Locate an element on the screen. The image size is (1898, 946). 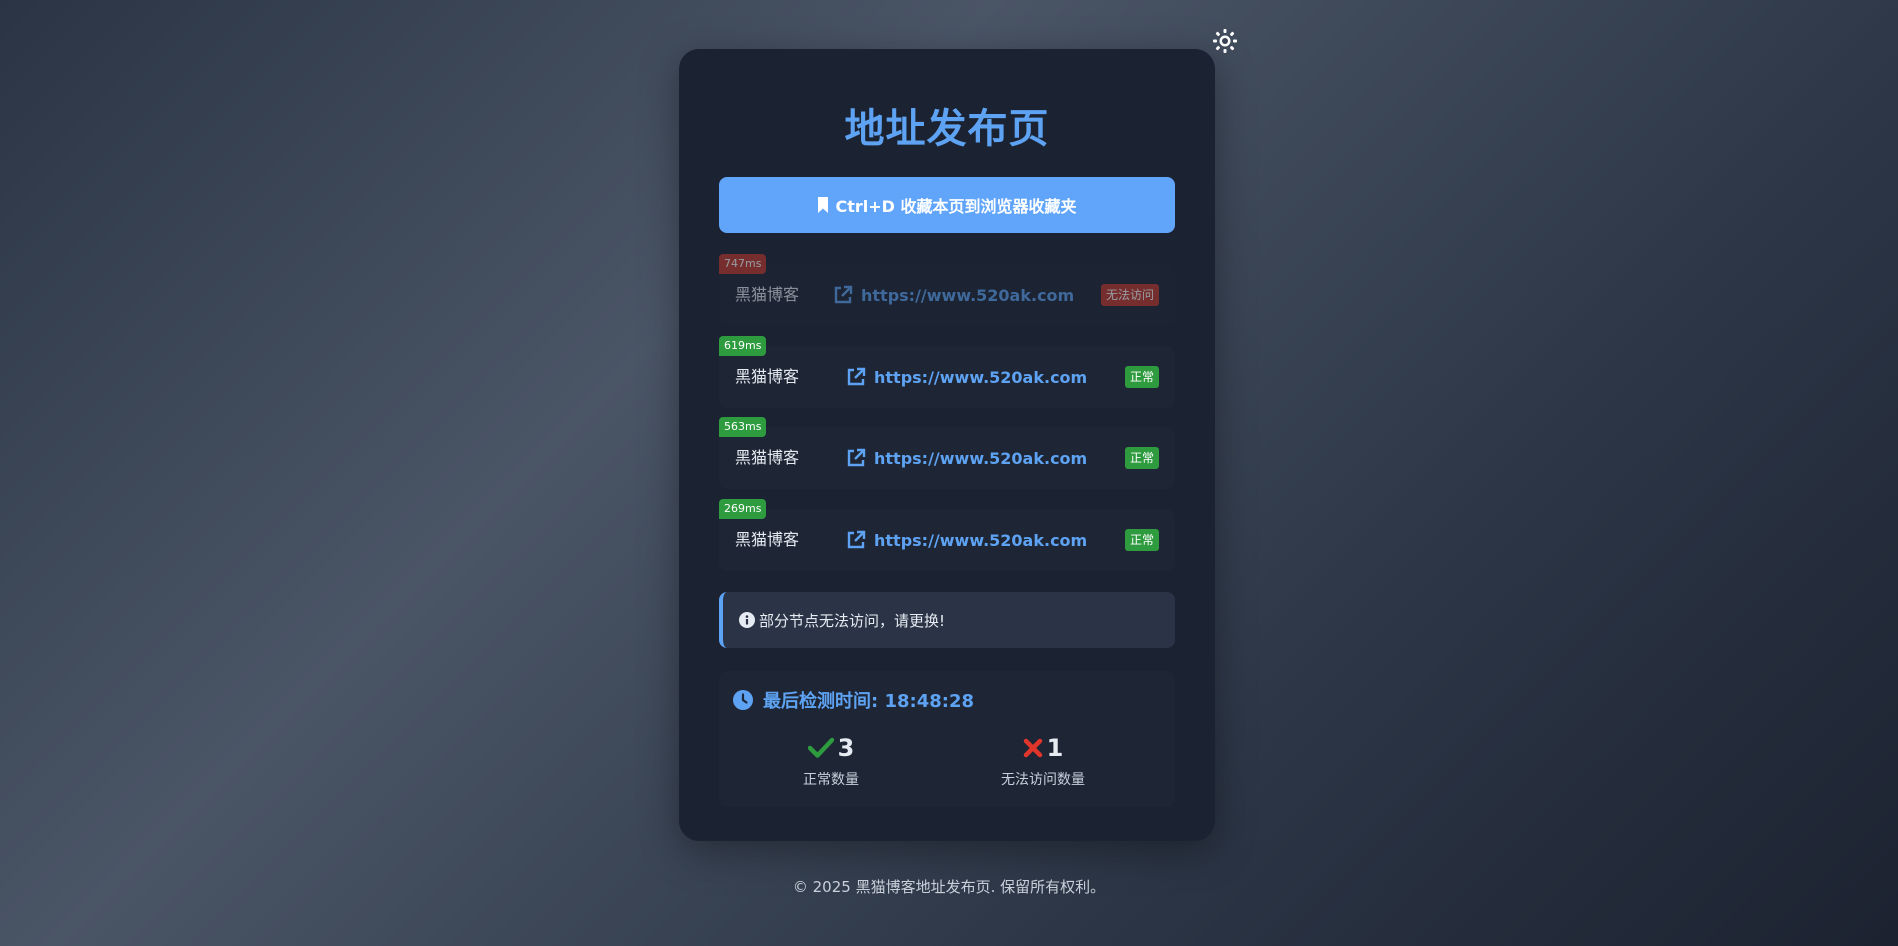
fail-count: 1 is located at coordinates (1055, 748).